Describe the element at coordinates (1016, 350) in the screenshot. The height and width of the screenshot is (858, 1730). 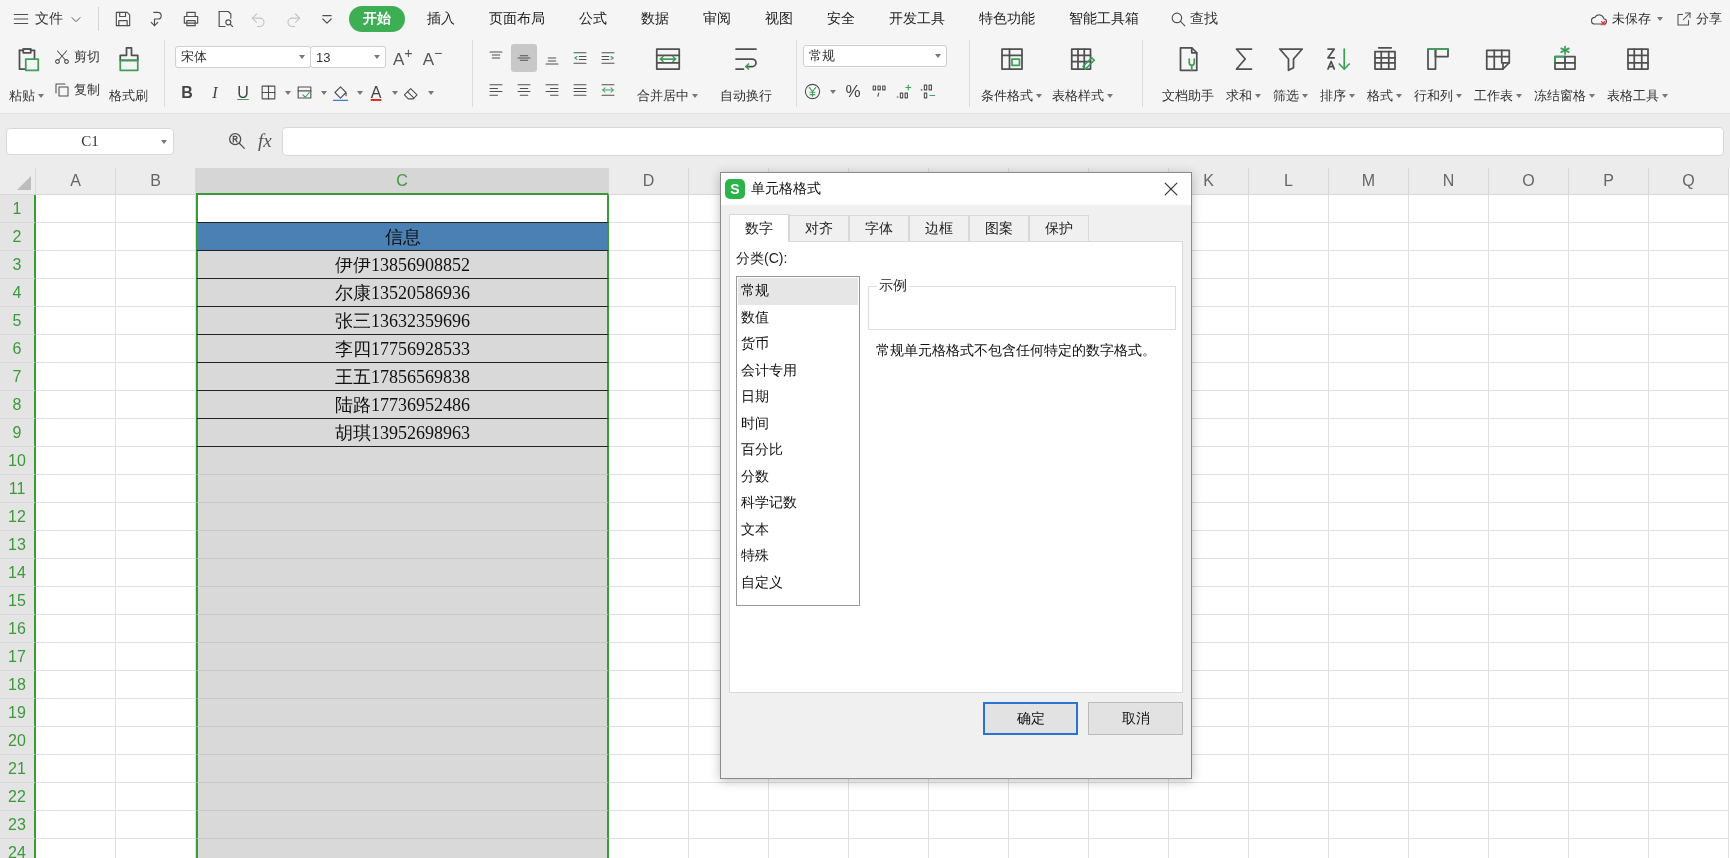
I see `description-text: 常规单元格格式不包含任何特定的数字格式。` at that location.